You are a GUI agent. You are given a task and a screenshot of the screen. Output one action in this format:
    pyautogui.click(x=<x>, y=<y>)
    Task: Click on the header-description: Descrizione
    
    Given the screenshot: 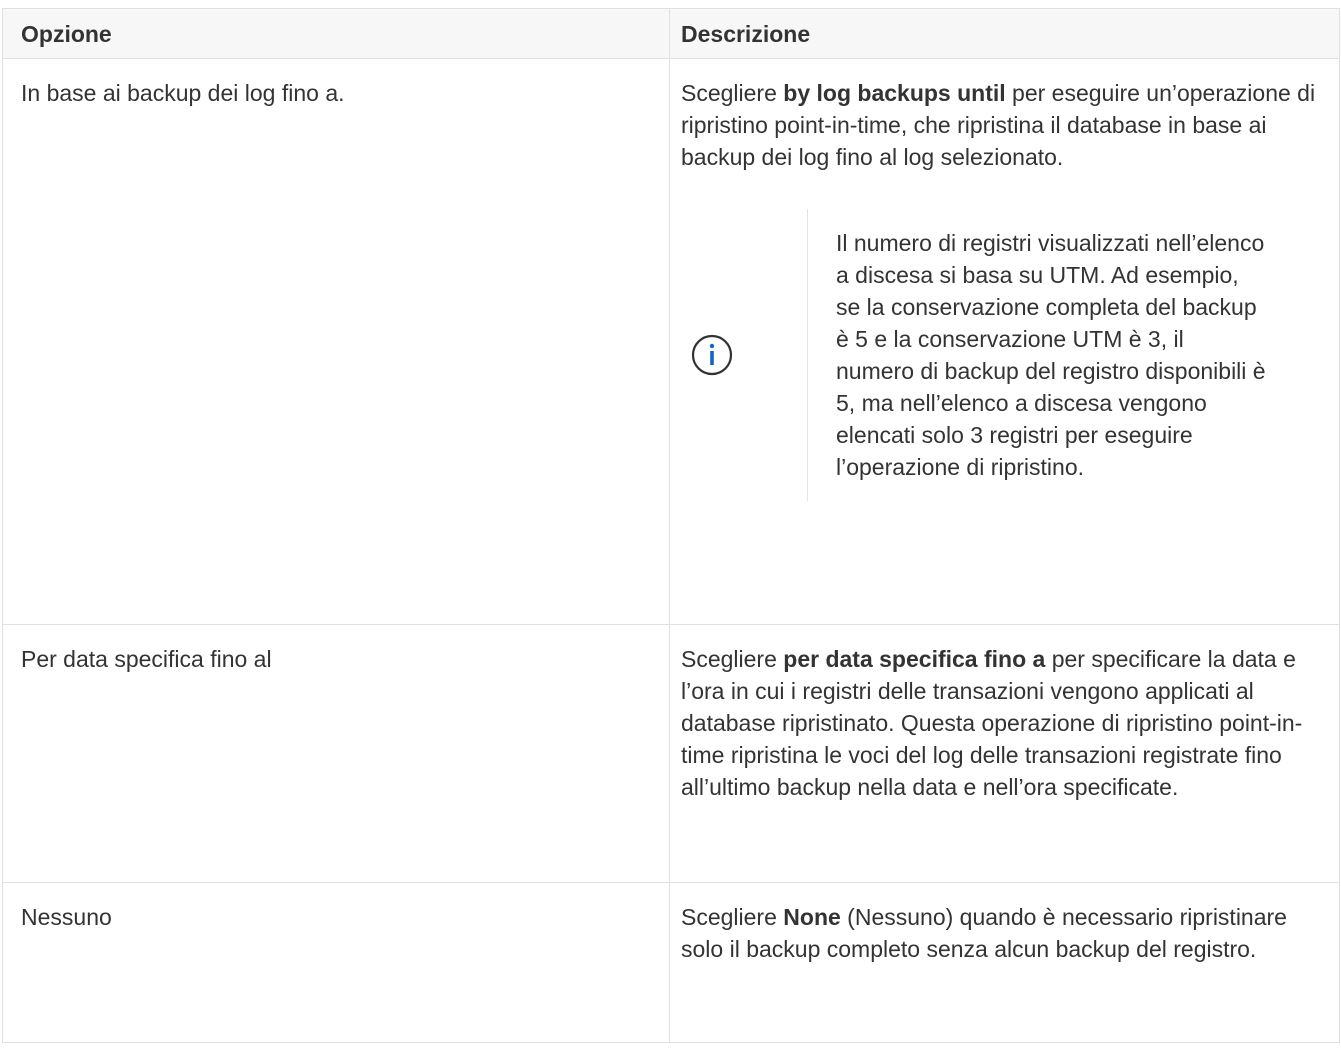 What is the action you would take?
    pyautogui.click(x=1004, y=33)
    